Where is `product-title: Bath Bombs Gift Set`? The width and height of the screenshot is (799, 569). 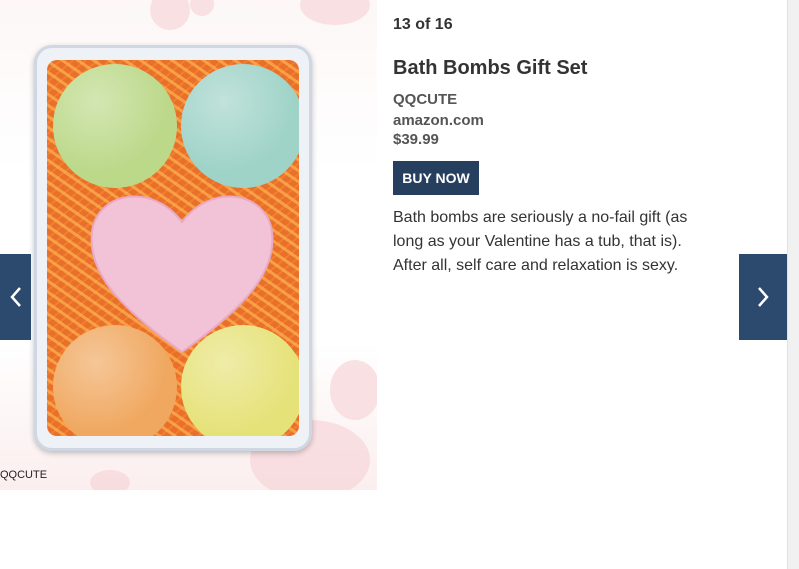
product-title: Bath Bombs Gift Set is located at coordinates (490, 68).